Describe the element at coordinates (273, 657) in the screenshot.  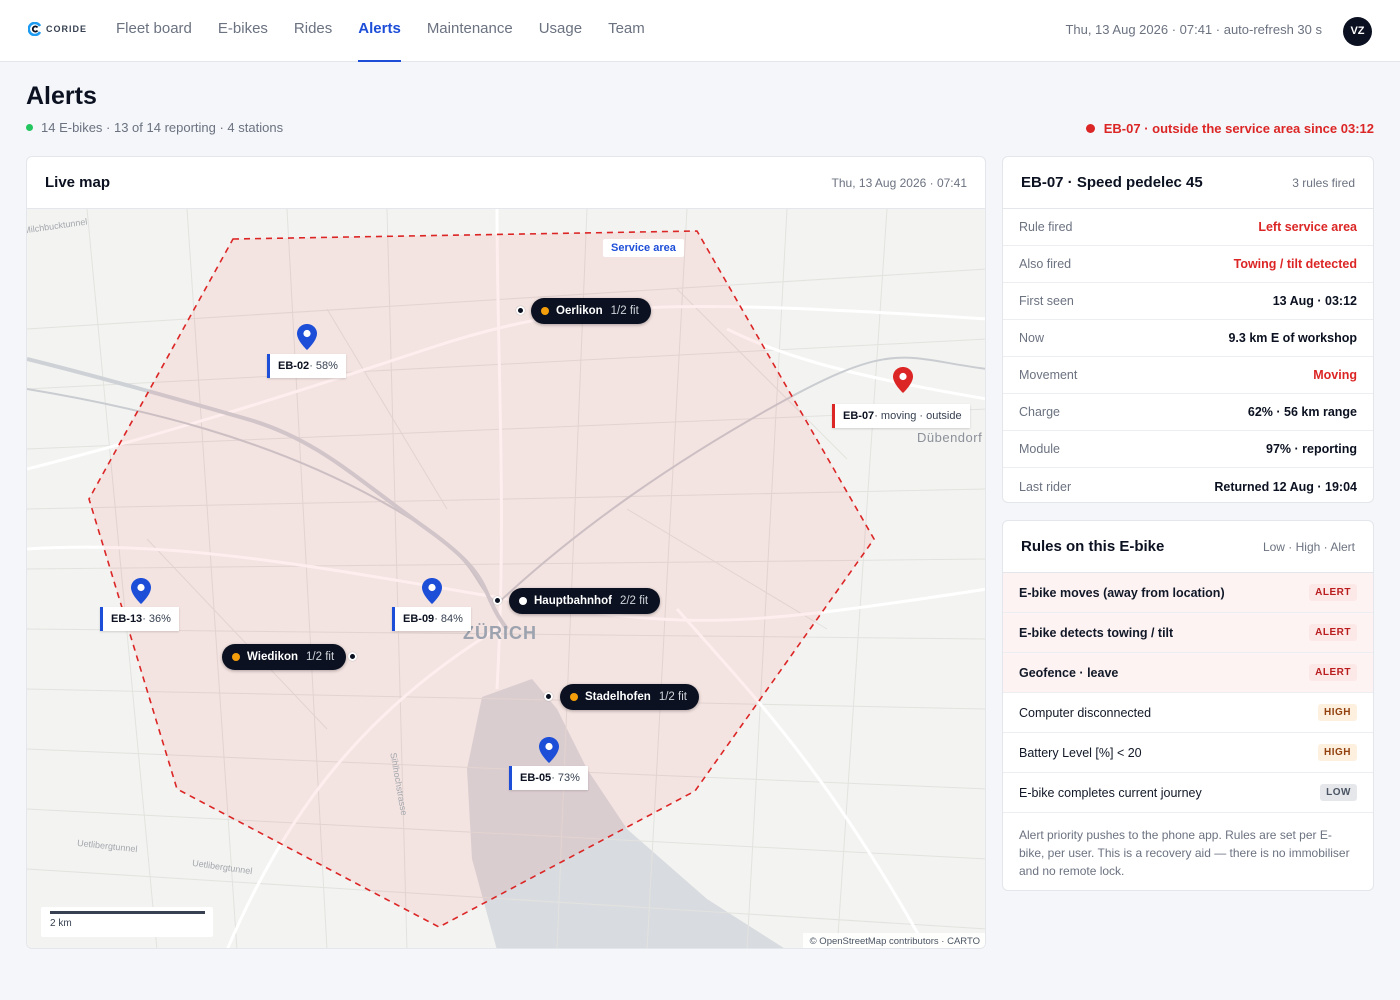
I see `station-name: Wiedikon` at that location.